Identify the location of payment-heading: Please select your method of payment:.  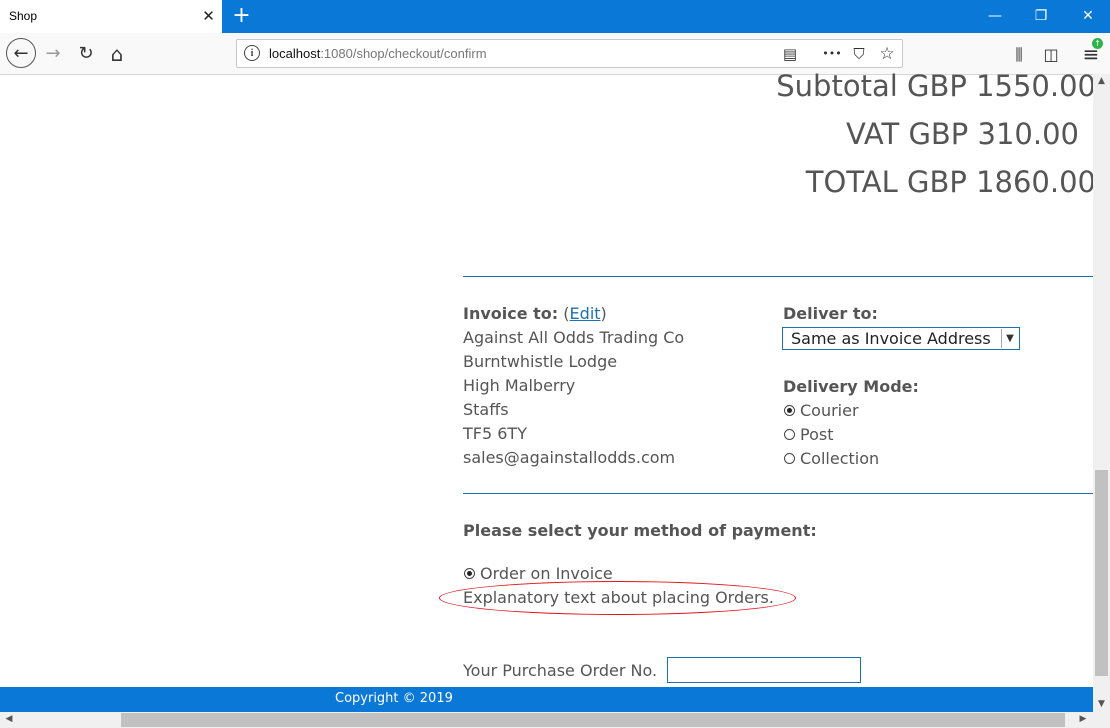
(640, 530).